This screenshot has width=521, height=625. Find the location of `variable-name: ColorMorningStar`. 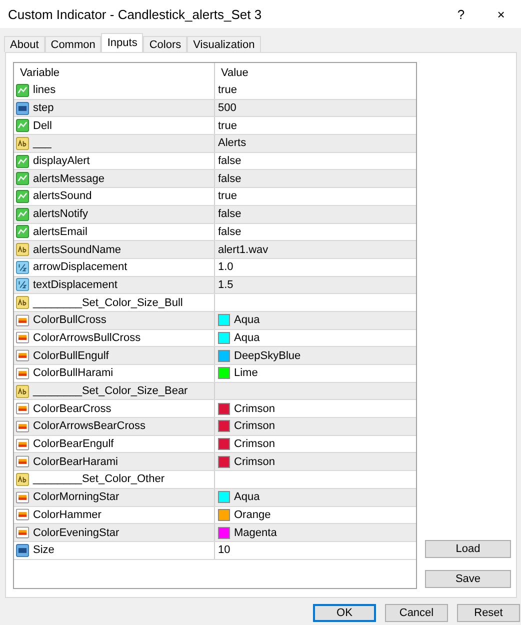

variable-name: ColorMorningStar is located at coordinates (76, 497).